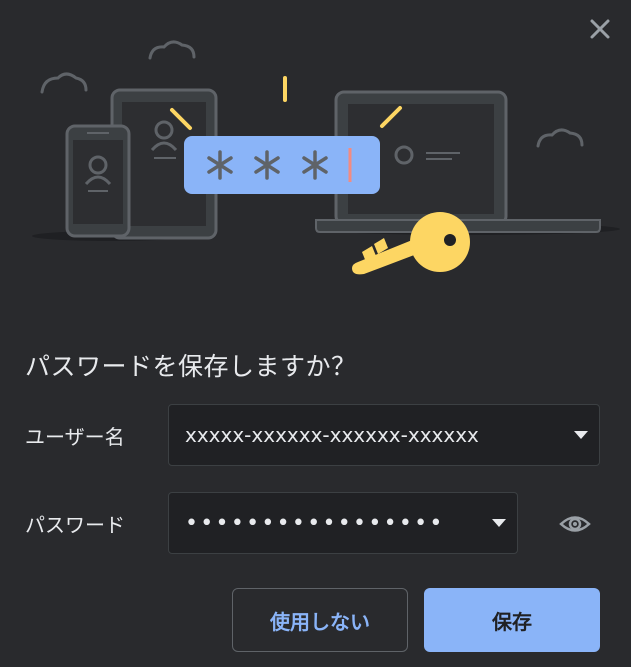 This screenshot has height=667, width=631. I want to click on password-dropdown-button, so click(499, 523).